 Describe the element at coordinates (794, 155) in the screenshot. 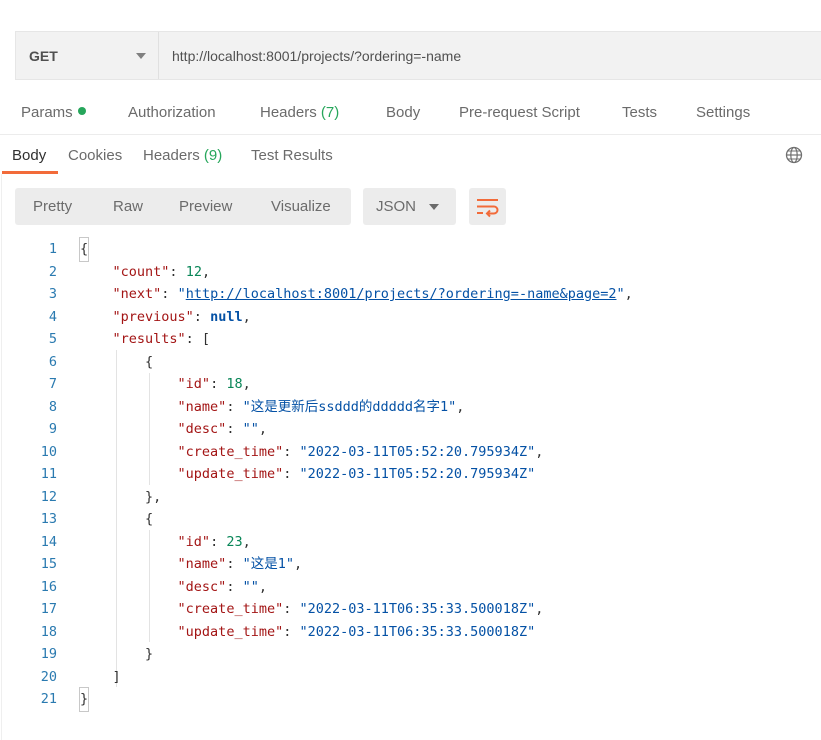

I see `globe-icon` at that location.